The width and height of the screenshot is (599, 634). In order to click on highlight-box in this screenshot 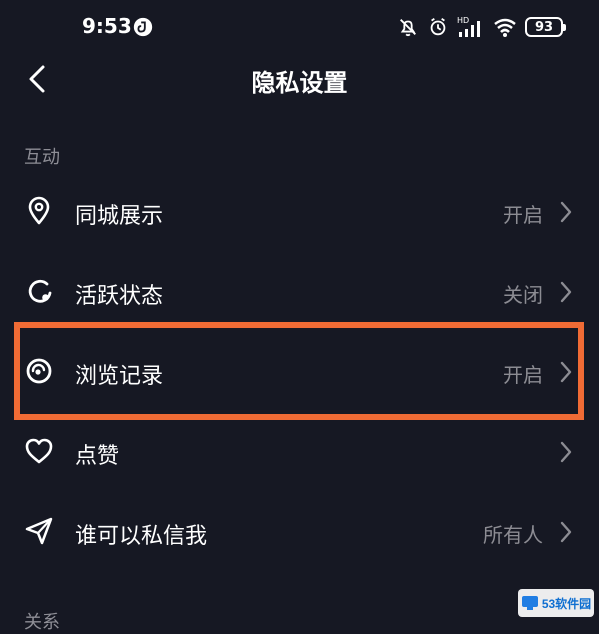, I will do `click(299, 371)`.